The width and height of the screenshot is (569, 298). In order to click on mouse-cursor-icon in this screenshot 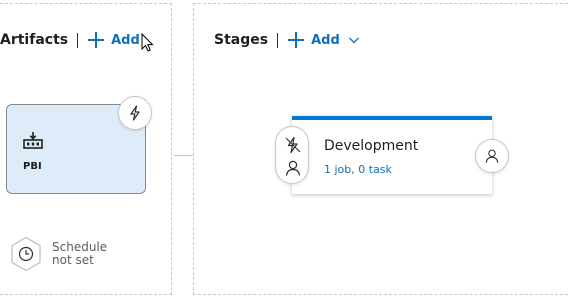, I will do `click(147, 42)`.